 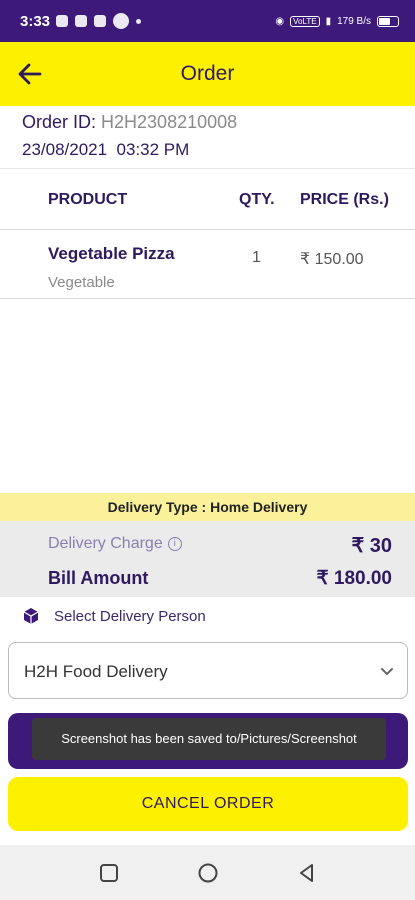 I want to click on select-delivery-person: Select Delivery Person, so click(x=114, y=616).